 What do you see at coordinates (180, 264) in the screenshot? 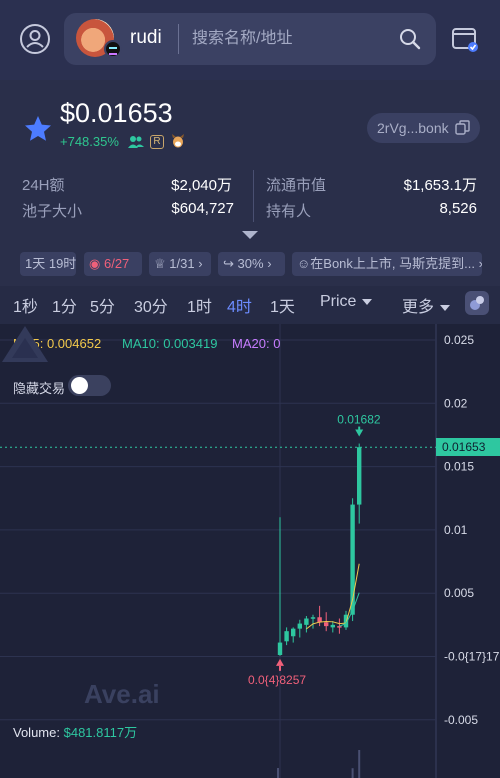
I see `tag-crown: ♕ 1/31 ›` at bounding box center [180, 264].